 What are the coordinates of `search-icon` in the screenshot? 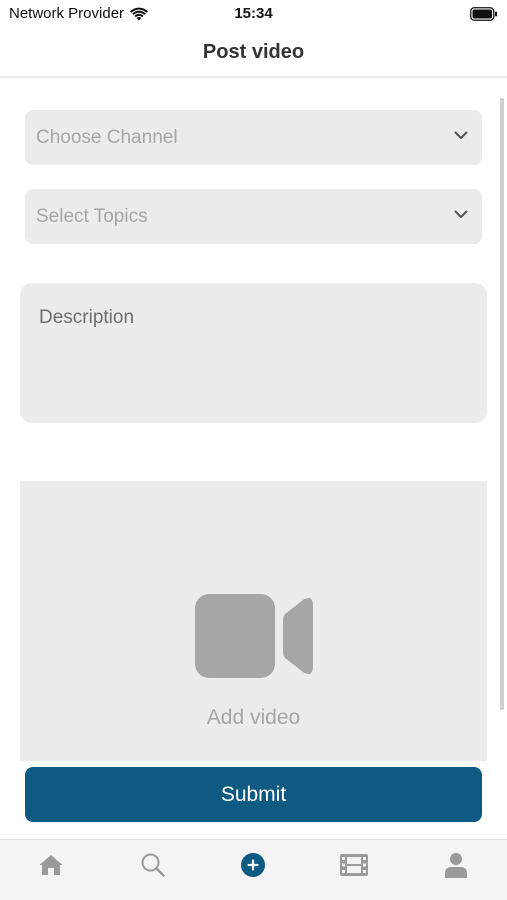 It's located at (153, 865).